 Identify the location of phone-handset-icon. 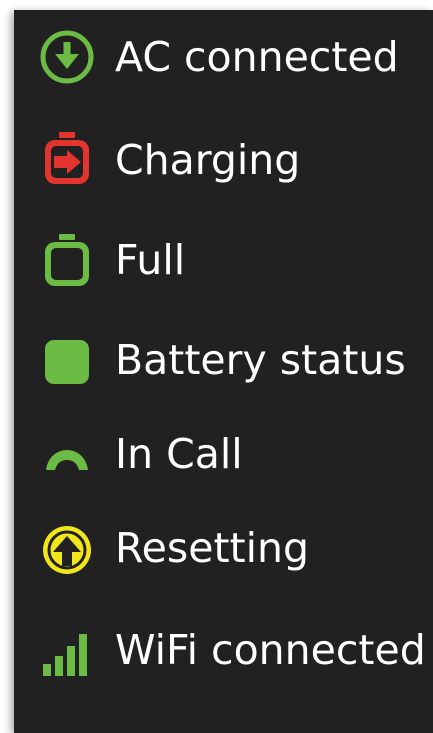
(67, 454).